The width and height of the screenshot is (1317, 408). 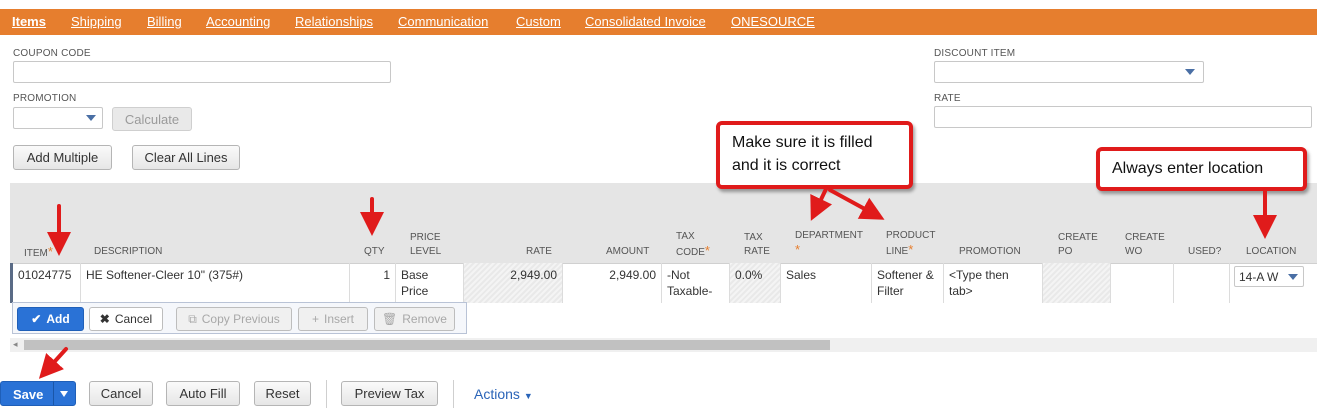 I want to click on arrow-save-icon, so click(x=53, y=363).